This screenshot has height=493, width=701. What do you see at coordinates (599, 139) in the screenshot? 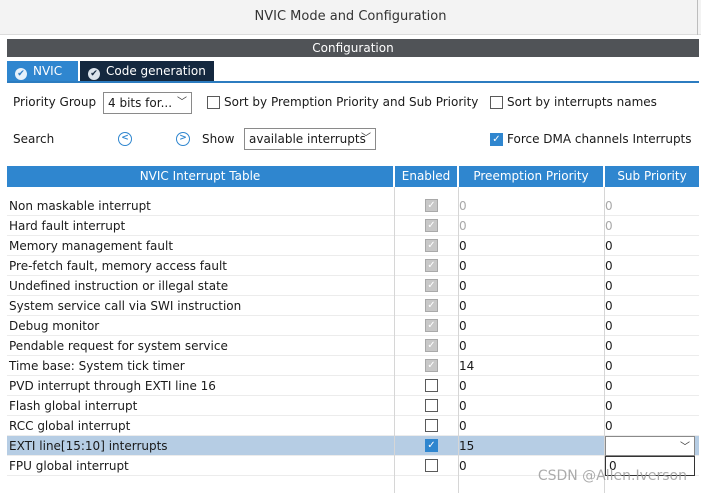
I see `force-dma-label: Force DMA channels Interrupts` at bounding box center [599, 139].